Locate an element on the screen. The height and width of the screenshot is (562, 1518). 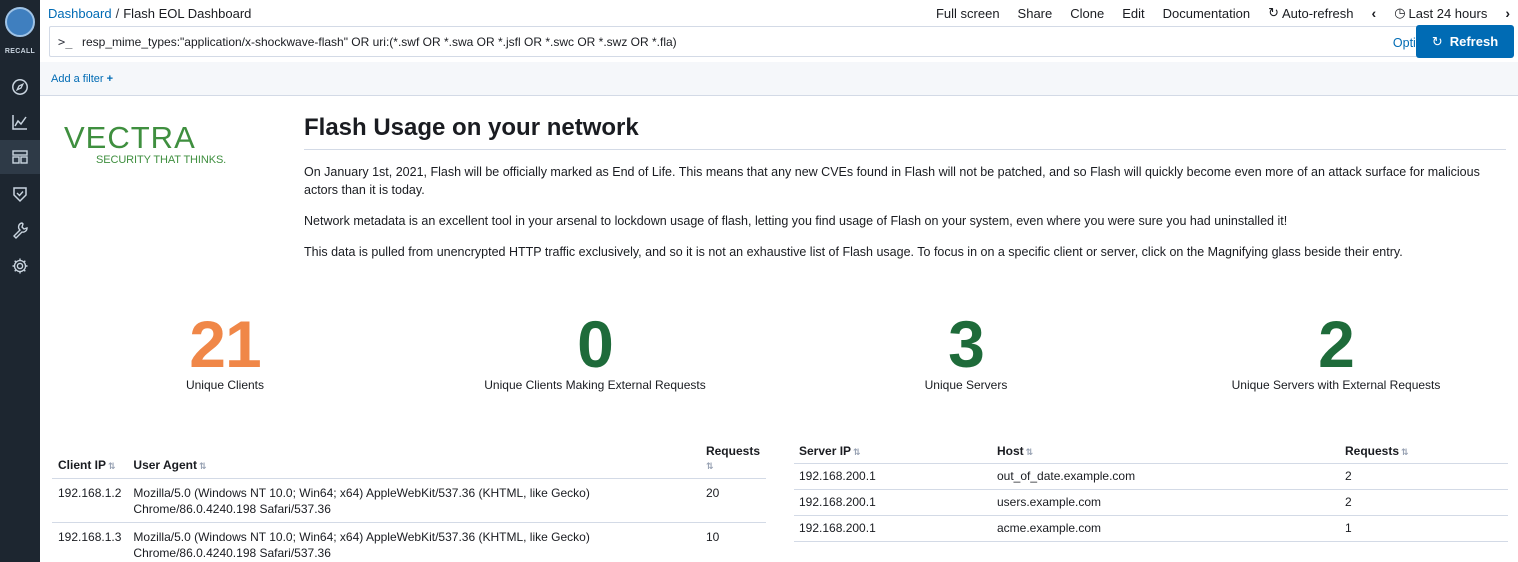
client-table-header-row: Client IP ⇅ User Agent ⇅ Requests ⇅ is located at coordinates (409, 461).